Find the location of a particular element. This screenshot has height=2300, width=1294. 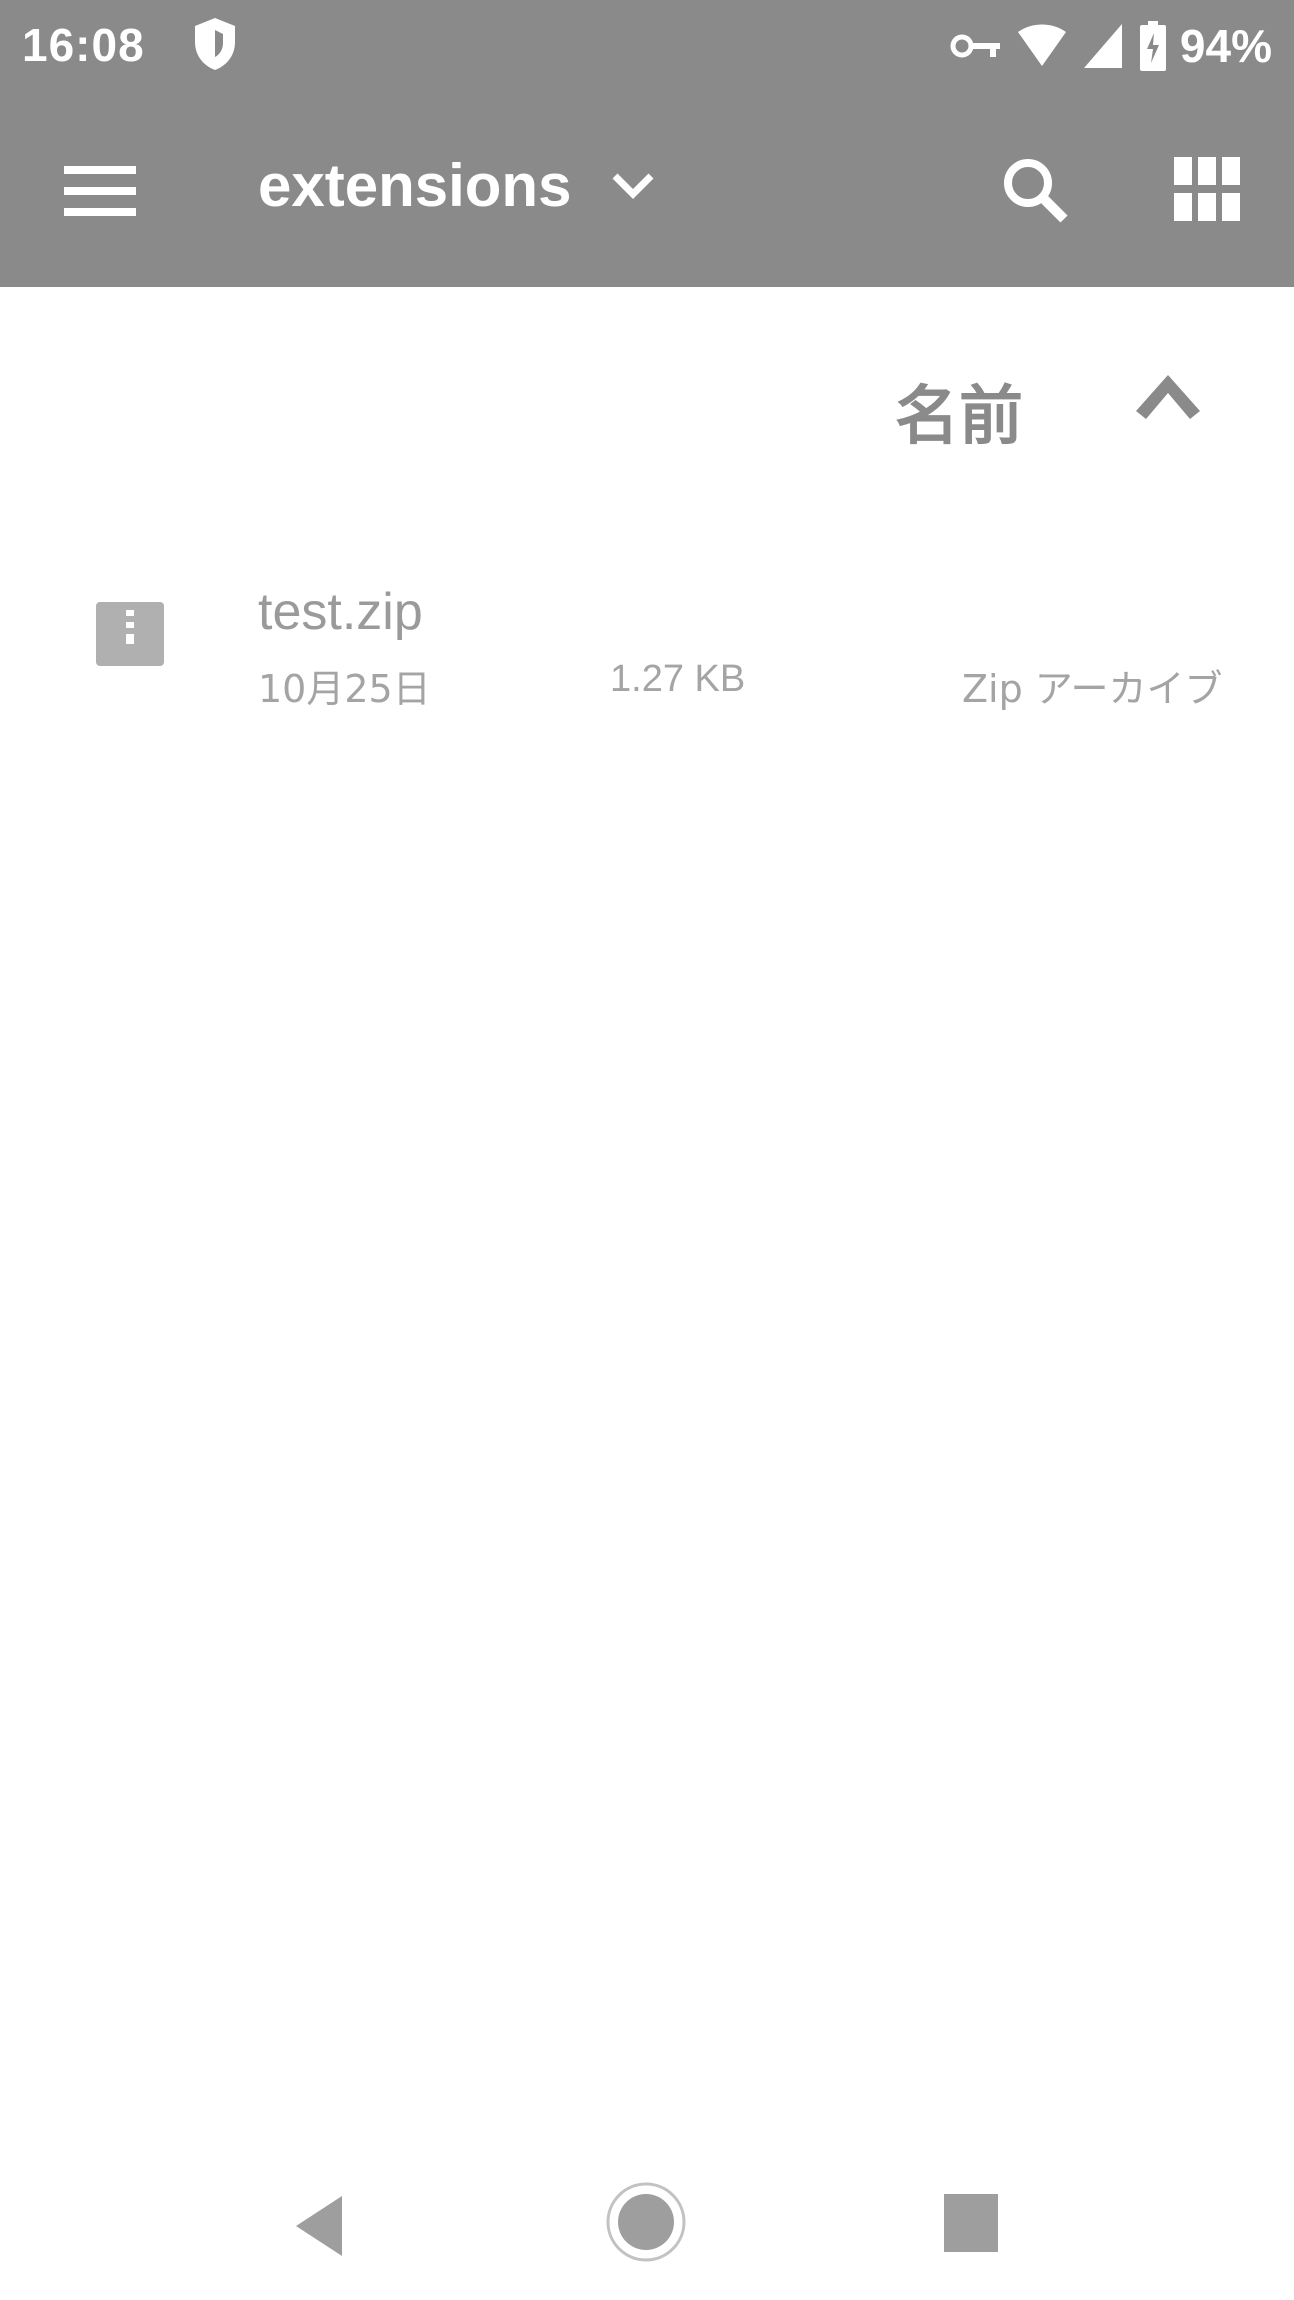

back-icon is located at coordinates (319, 2226).